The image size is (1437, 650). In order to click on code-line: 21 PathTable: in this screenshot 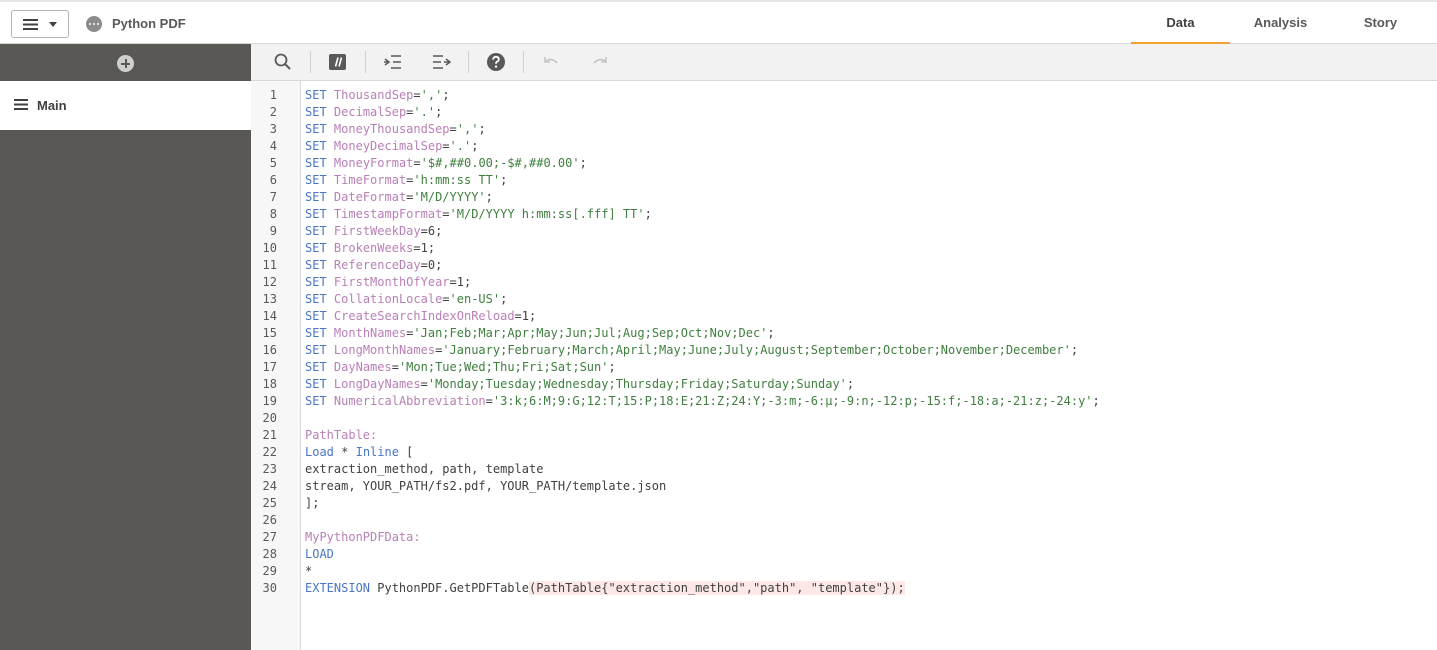, I will do `click(844, 435)`.